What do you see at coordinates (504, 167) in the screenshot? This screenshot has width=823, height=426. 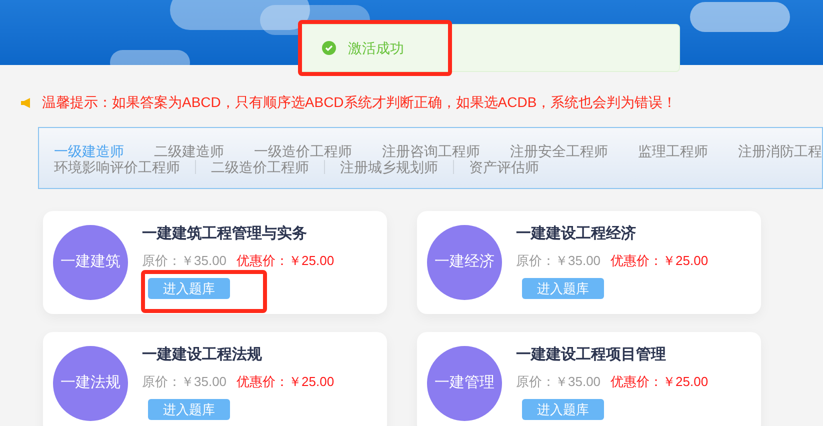 I see `category-link: 资产评估师` at bounding box center [504, 167].